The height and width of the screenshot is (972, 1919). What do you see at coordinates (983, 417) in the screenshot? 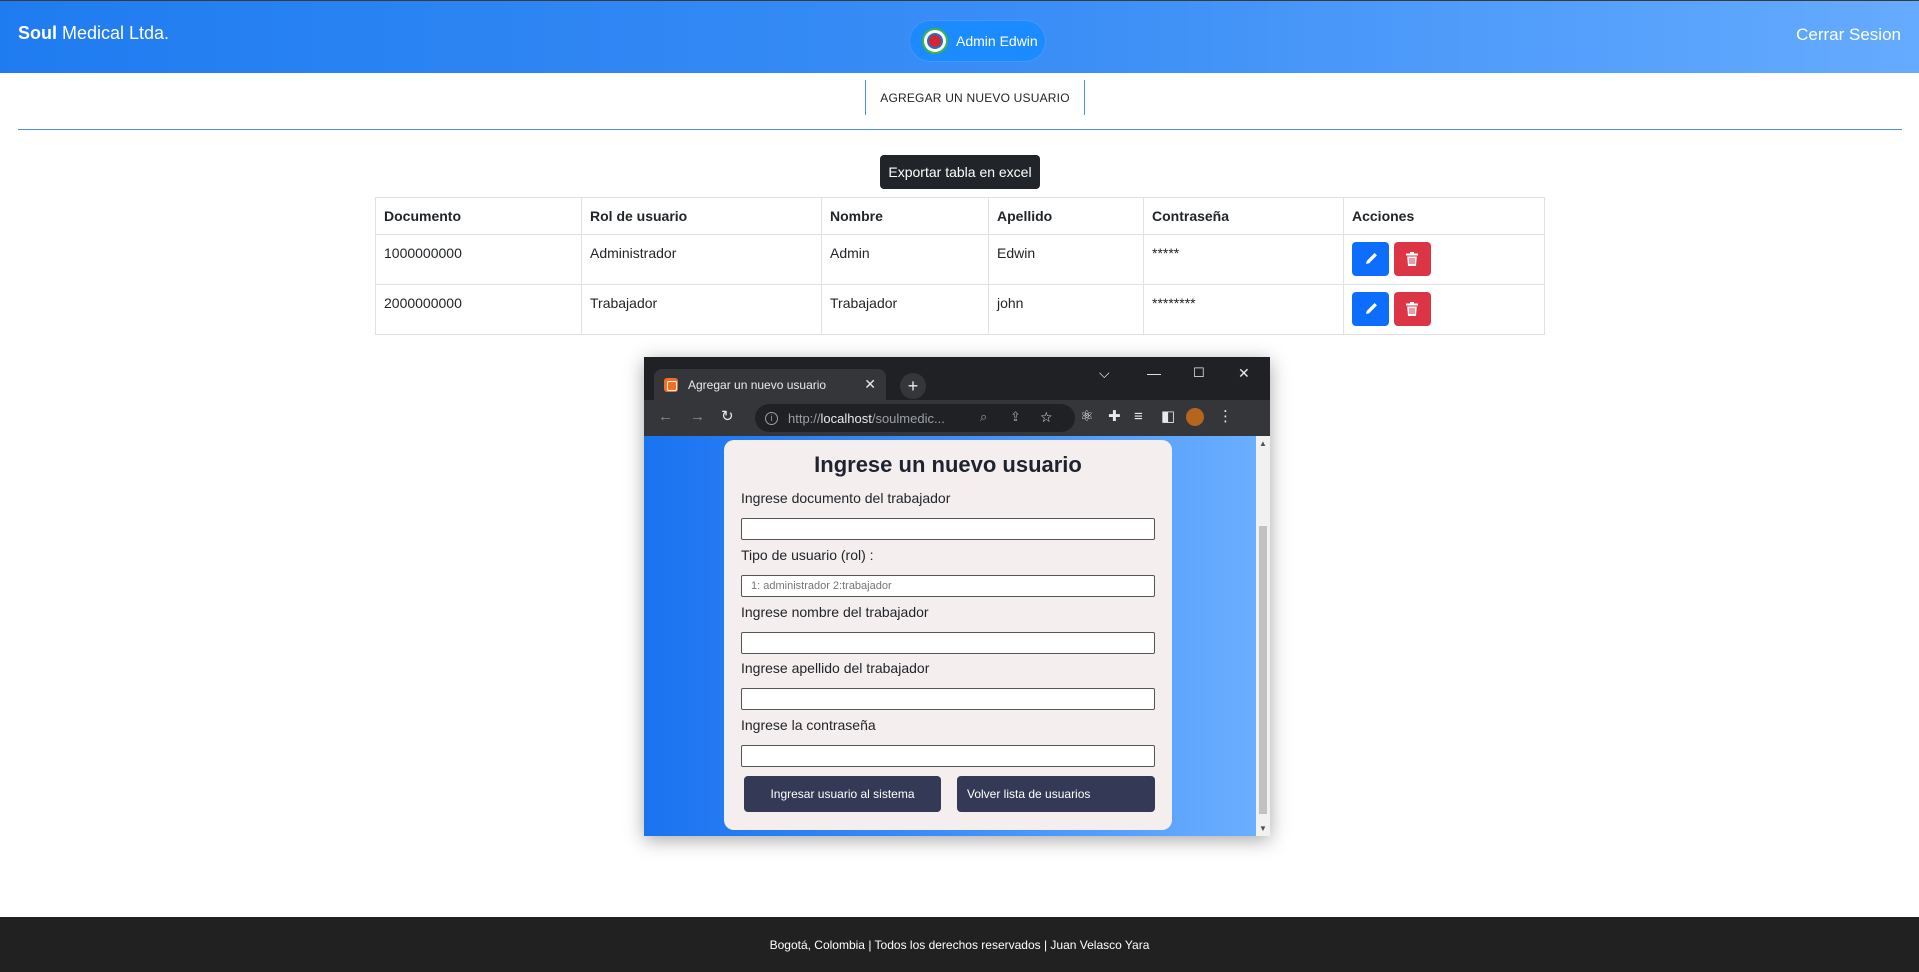
I see `zoom-icon: ⌕` at bounding box center [983, 417].